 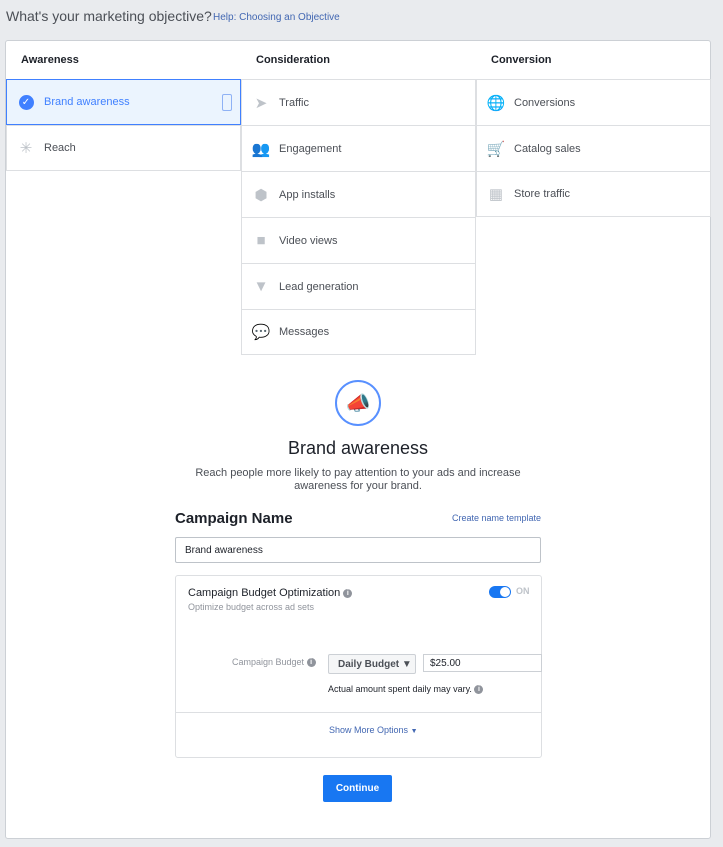 What do you see at coordinates (261, 332) in the screenshot?
I see `chat-bubbles-icon: 💬` at bounding box center [261, 332].